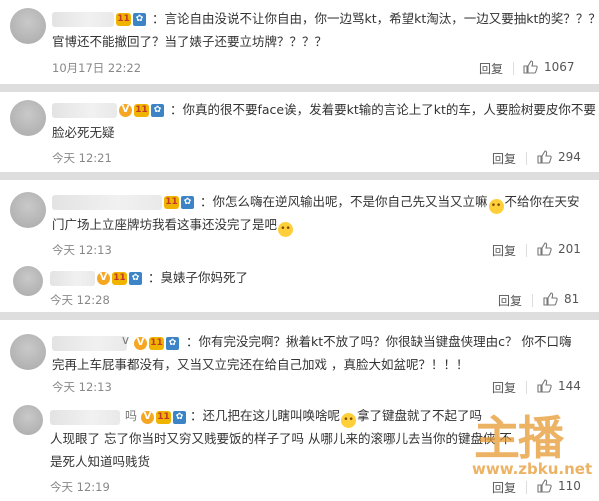 The height and width of the screenshot is (501, 599). What do you see at coordinates (131, 416) in the screenshot?
I see `username-fragment: 吗` at bounding box center [131, 416].